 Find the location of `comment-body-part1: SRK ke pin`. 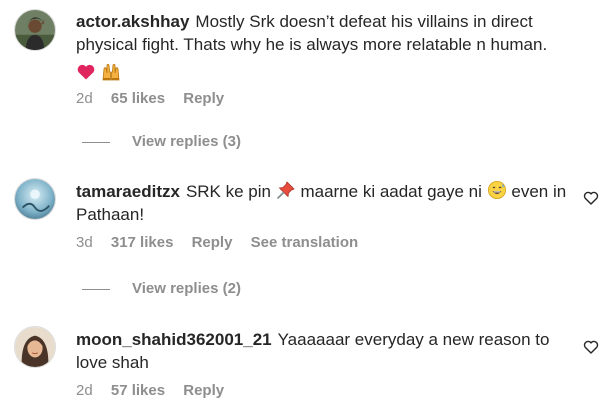

comment-body-part1: SRK ke pin is located at coordinates (228, 191).